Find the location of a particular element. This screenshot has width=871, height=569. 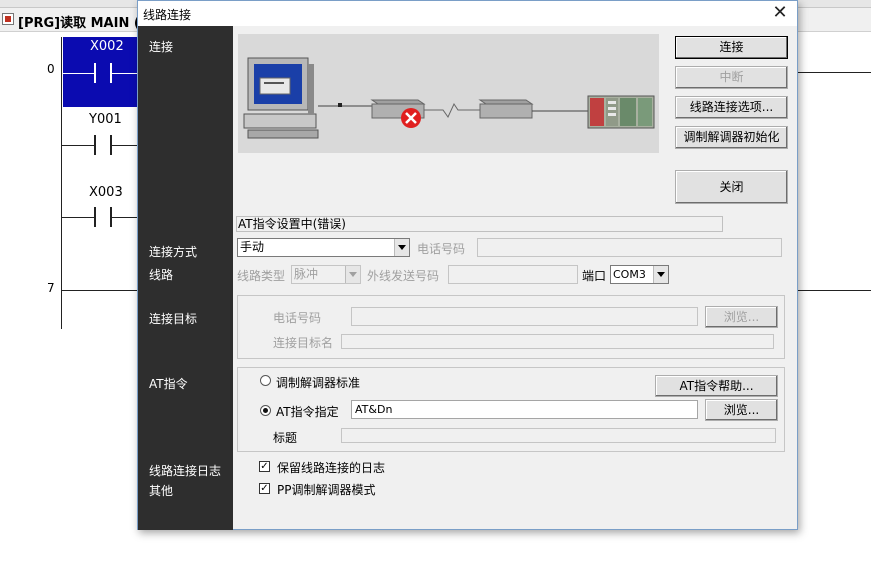

line-type-value: 脉冲 is located at coordinates (306, 274).